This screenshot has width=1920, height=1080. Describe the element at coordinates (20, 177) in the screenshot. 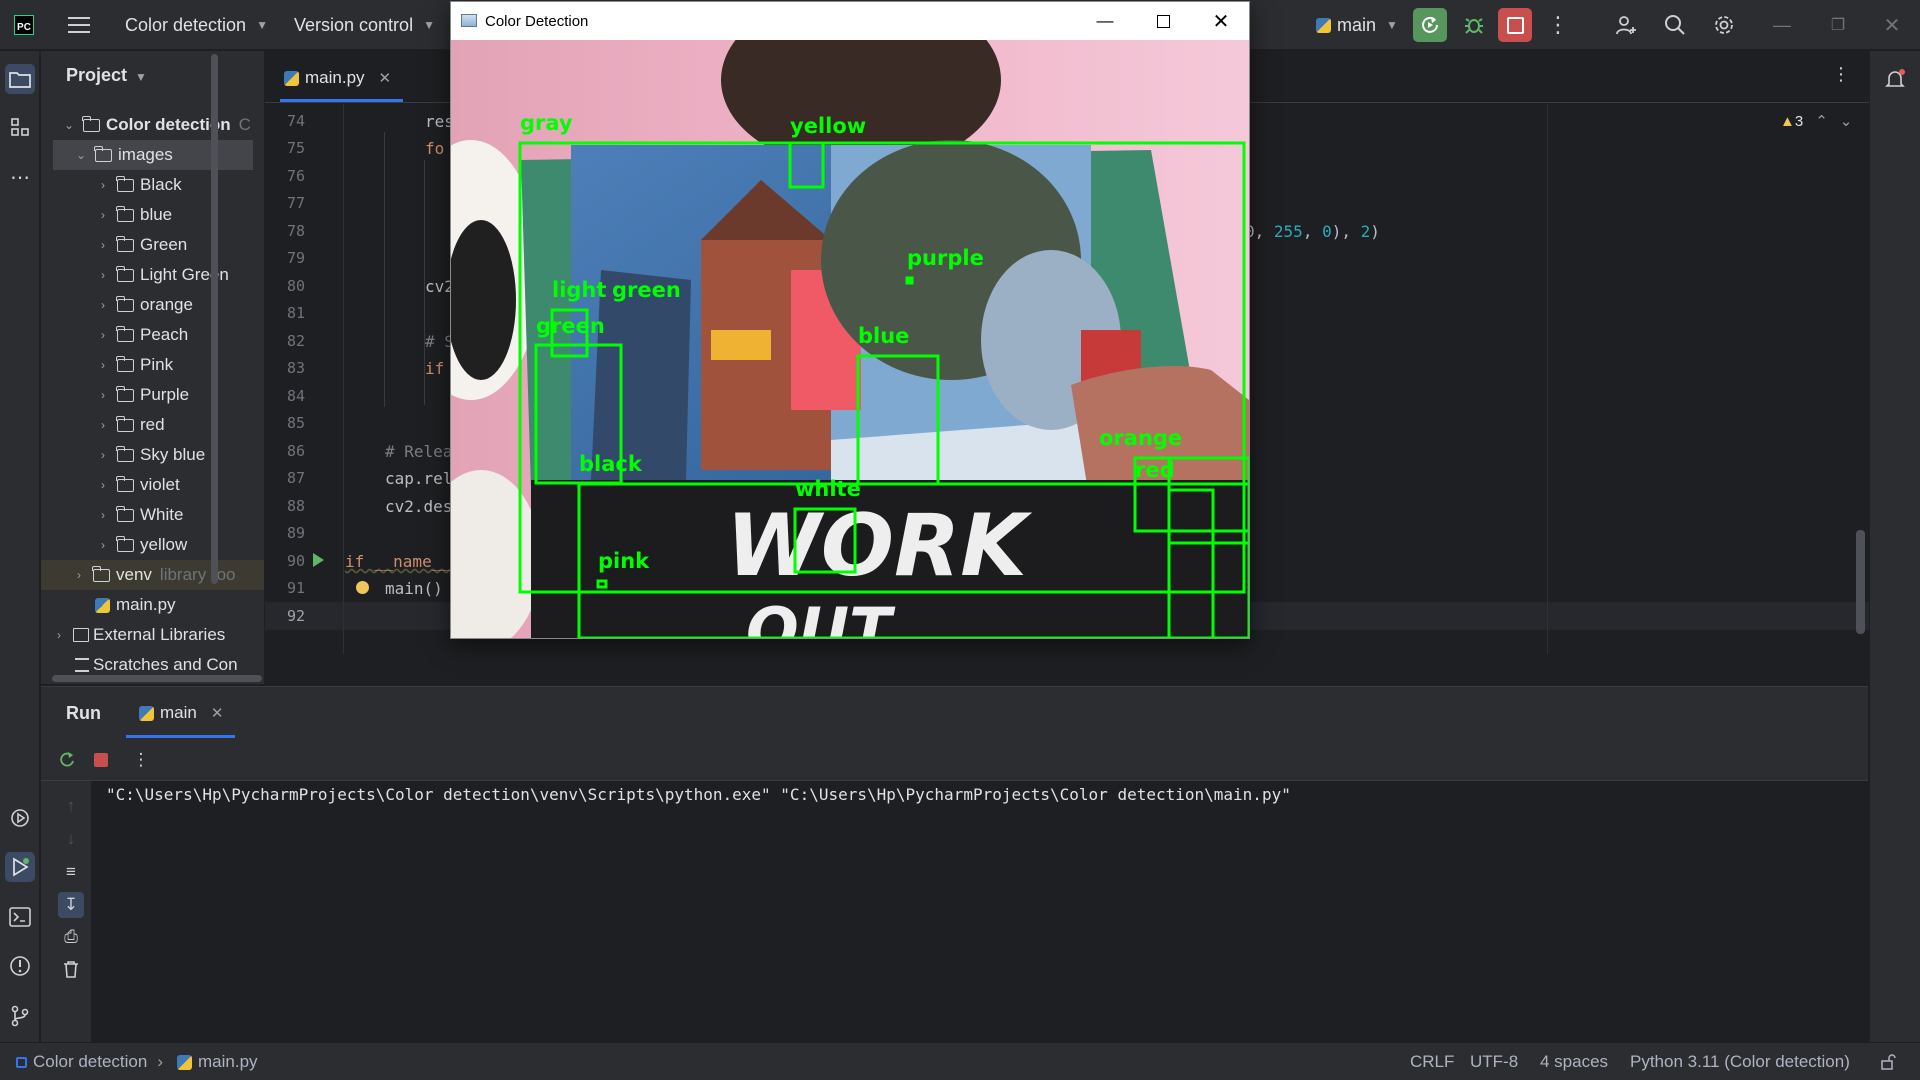

I see `more-tools-icon: ⋯` at that location.